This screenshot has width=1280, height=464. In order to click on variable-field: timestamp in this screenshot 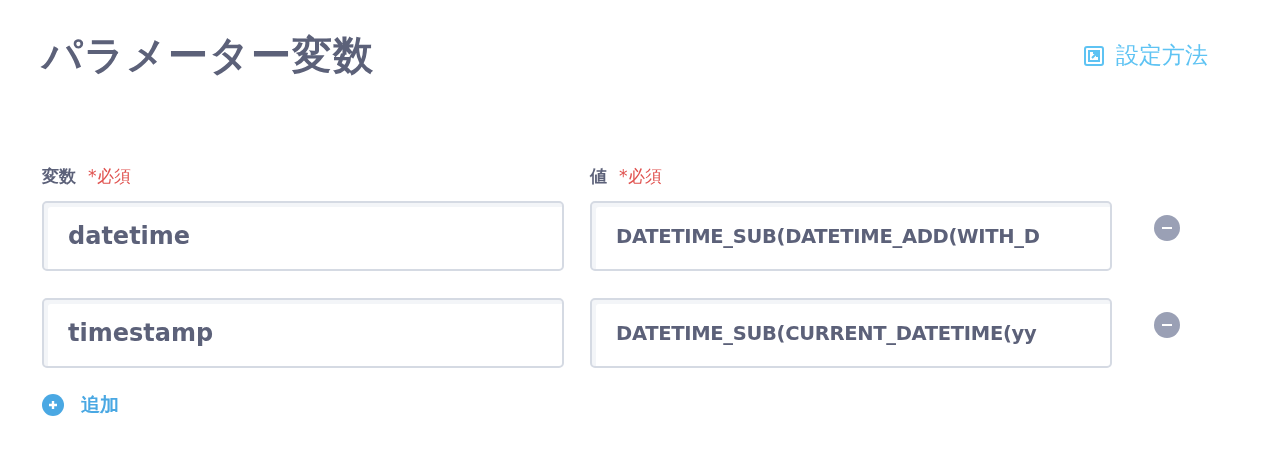, I will do `click(303, 333)`.